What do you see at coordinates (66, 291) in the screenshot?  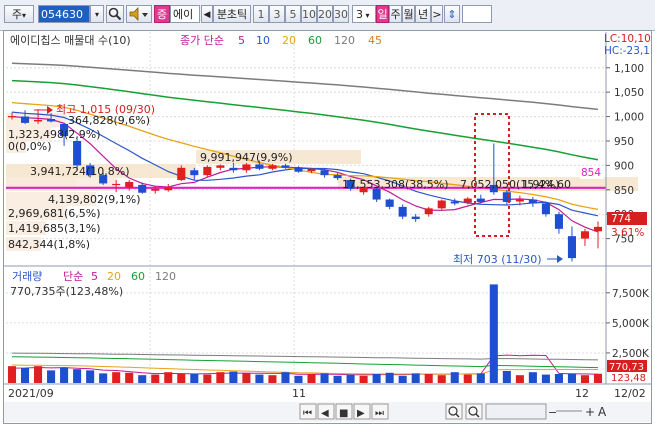 I see `last-volume-label: 770,735주(123,48%)` at bounding box center [66, 291].